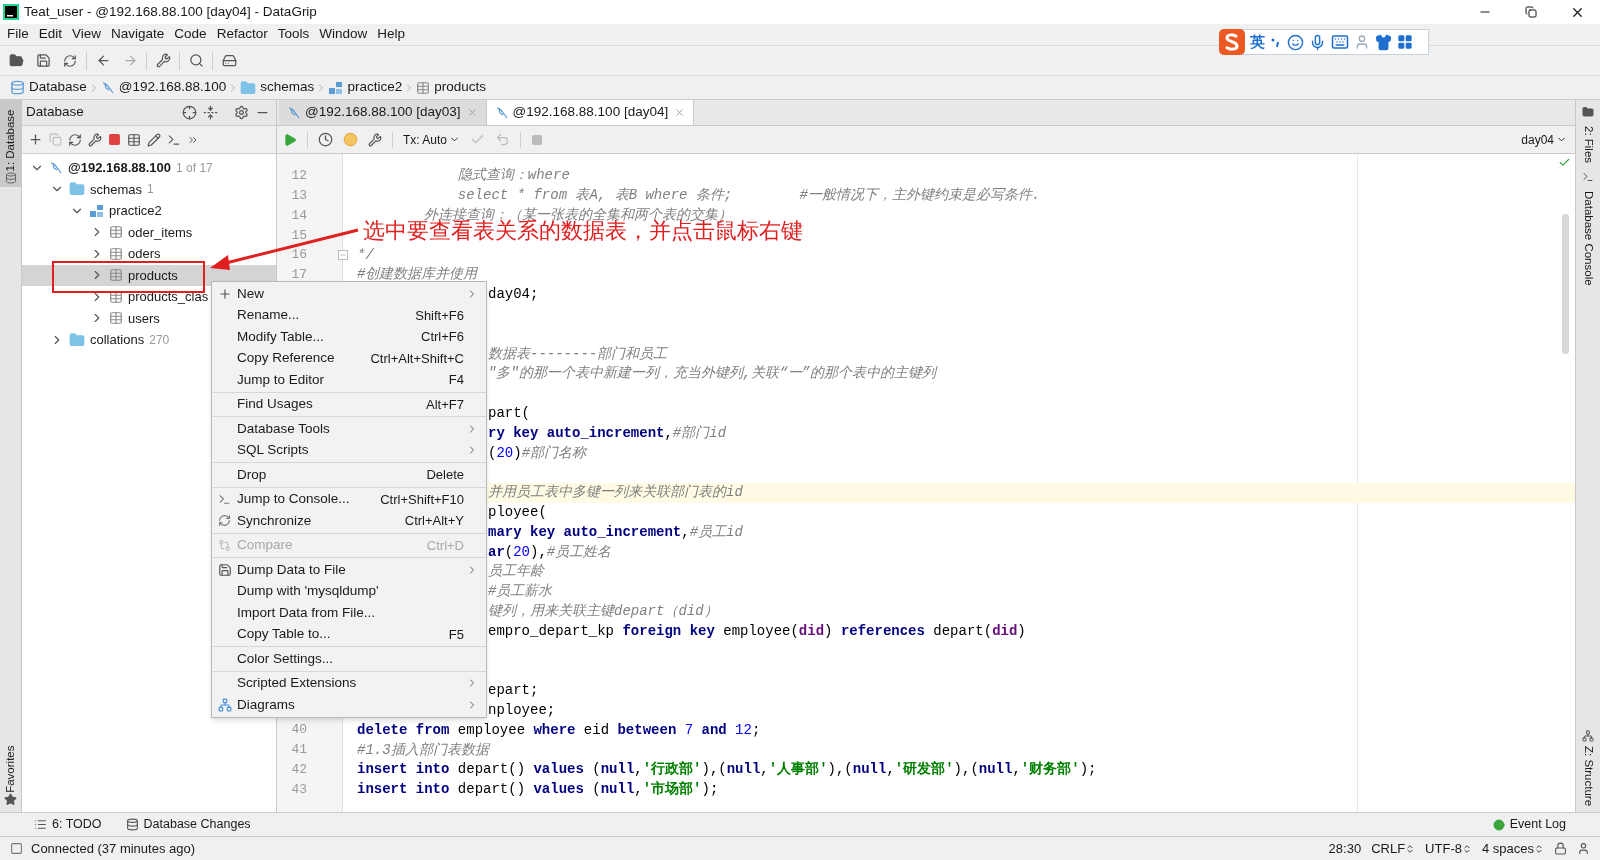  I want to click on line-number: 42, so click(299, 770).